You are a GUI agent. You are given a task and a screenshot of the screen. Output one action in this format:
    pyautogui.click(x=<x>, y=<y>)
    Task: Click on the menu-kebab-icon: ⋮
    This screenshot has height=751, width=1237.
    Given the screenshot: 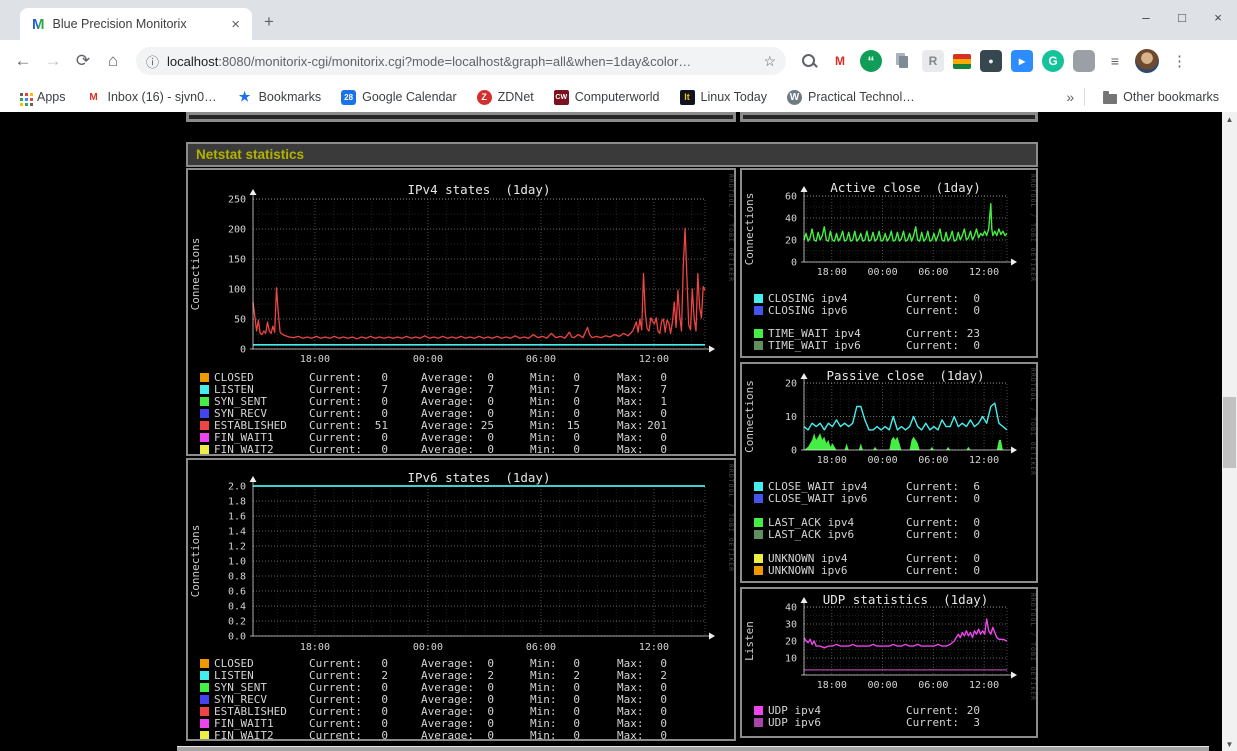 What is the action you would take?
    pyautogui.click(x=1179, y=61)
    